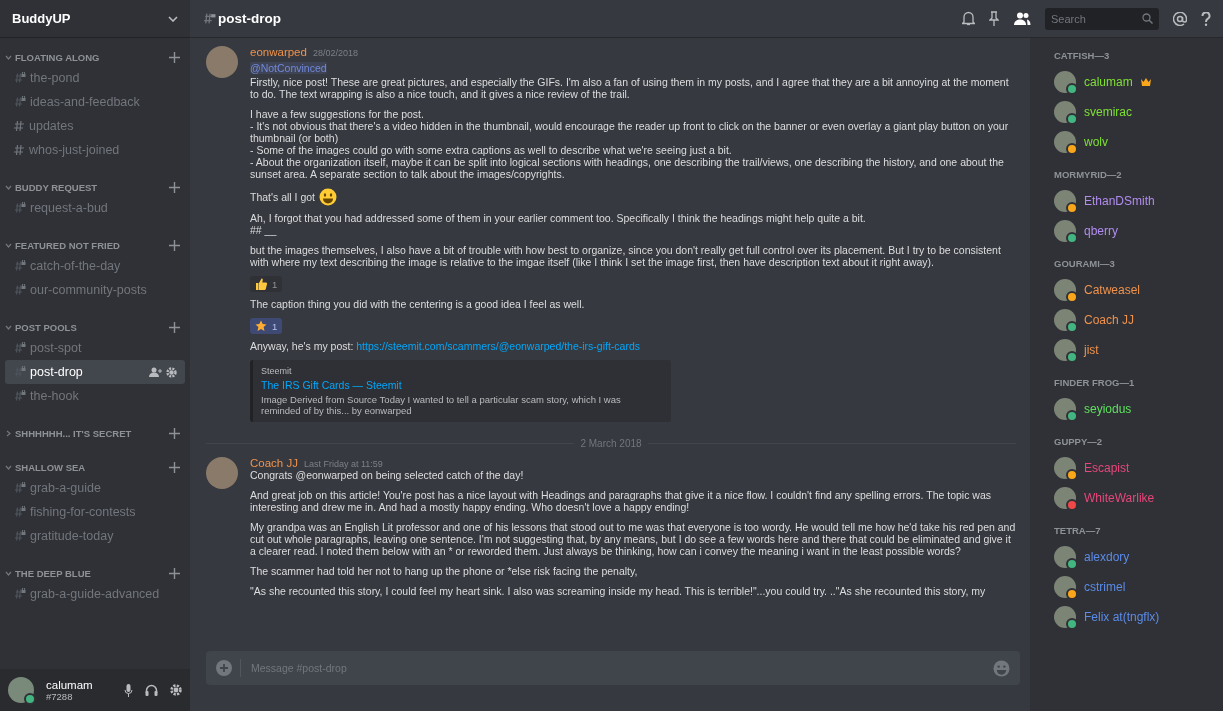 The image size is (1223, 711). I want to click on user-avatar, so click(21, 690).